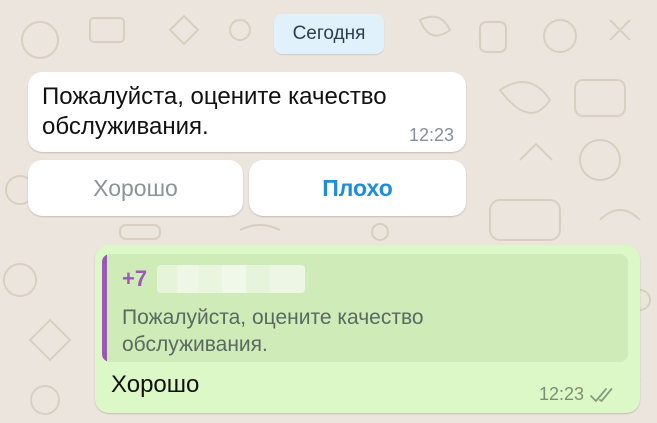 This screenshot has width=657, height=423. Describe the element at coordinates (431, 135) in the screenshot. I see `incoming-message-time: 12:23` at that location.